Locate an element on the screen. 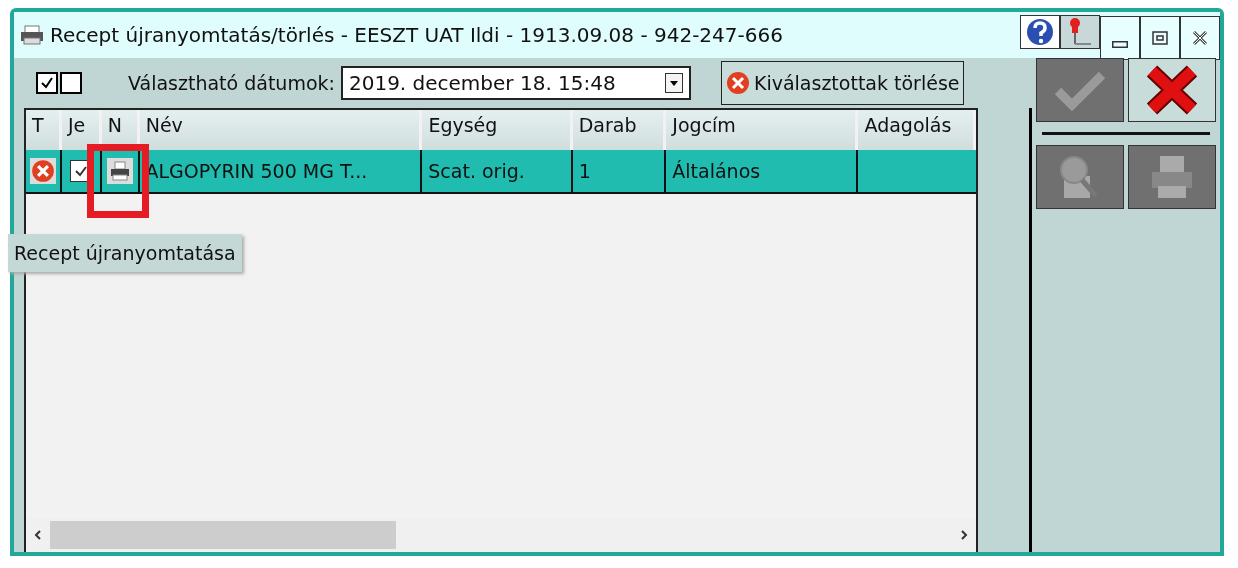 The width and height of the screenshot is (1238, 568). column-header: Egység is located at coordinates (497, 130).